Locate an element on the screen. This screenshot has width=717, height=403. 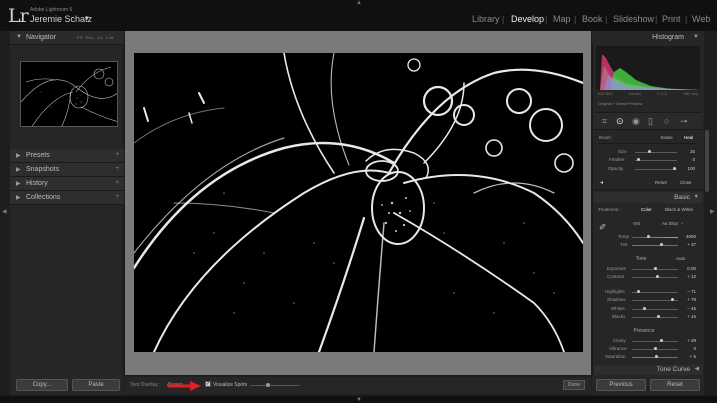
contrast-slider-track is located at coordinates (655, 277).